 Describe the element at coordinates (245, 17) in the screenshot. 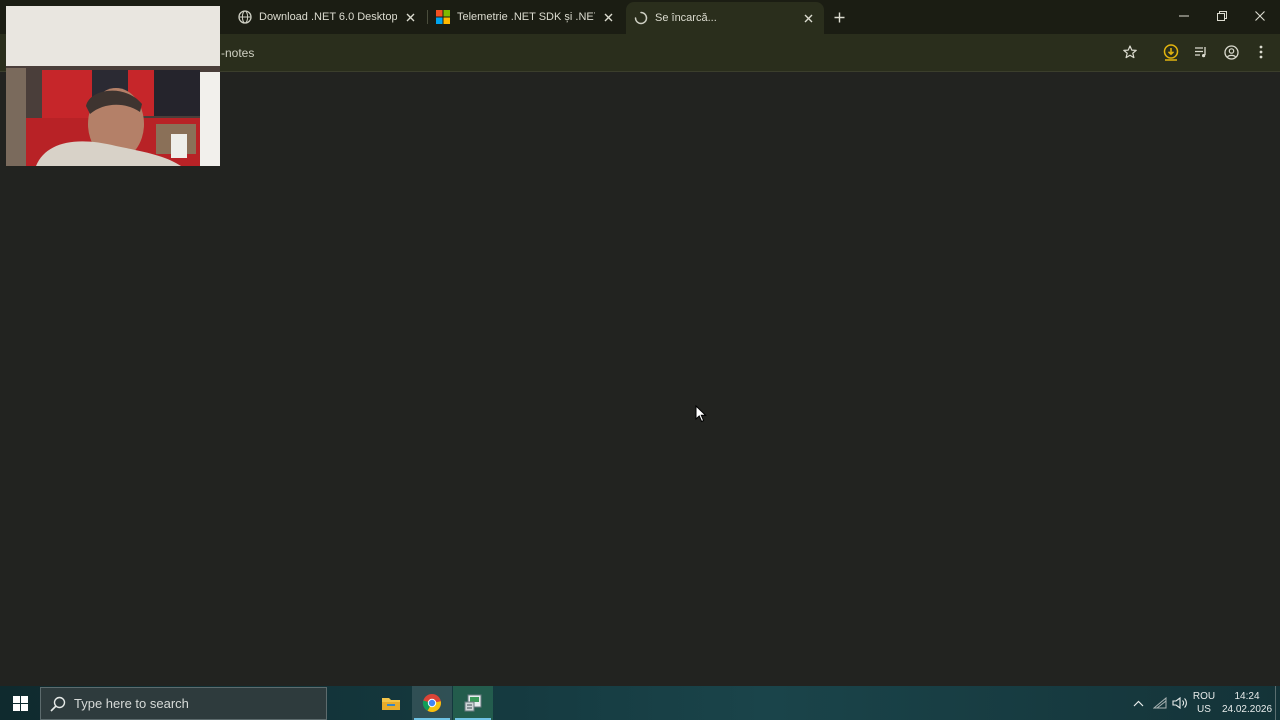

I see `globe-icon` at that location.